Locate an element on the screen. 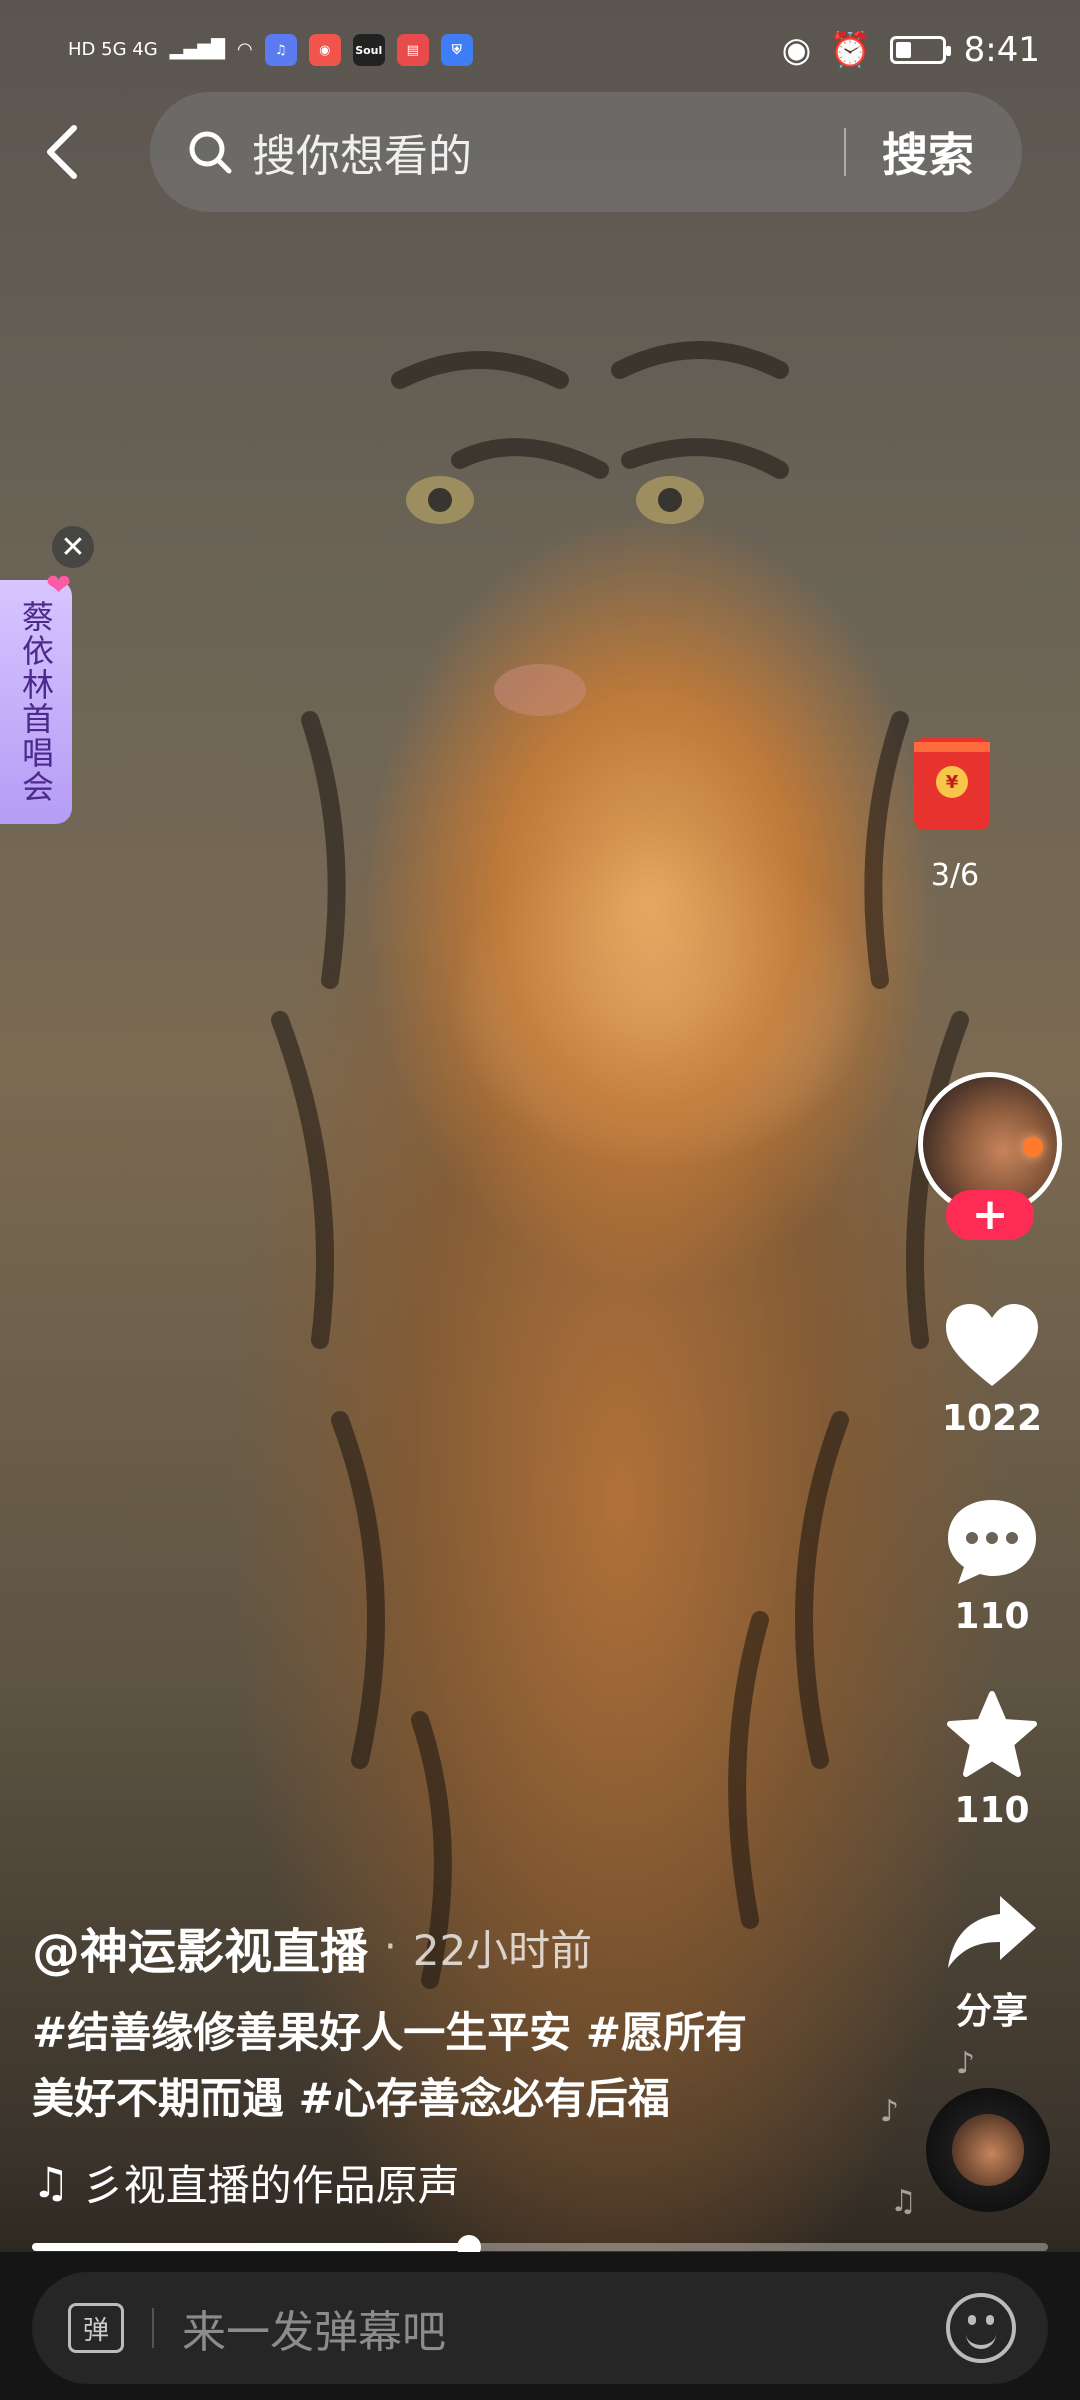 The width and height of the screenshot is (1080, 2400). search-icon is located at coordinates (210, 152).